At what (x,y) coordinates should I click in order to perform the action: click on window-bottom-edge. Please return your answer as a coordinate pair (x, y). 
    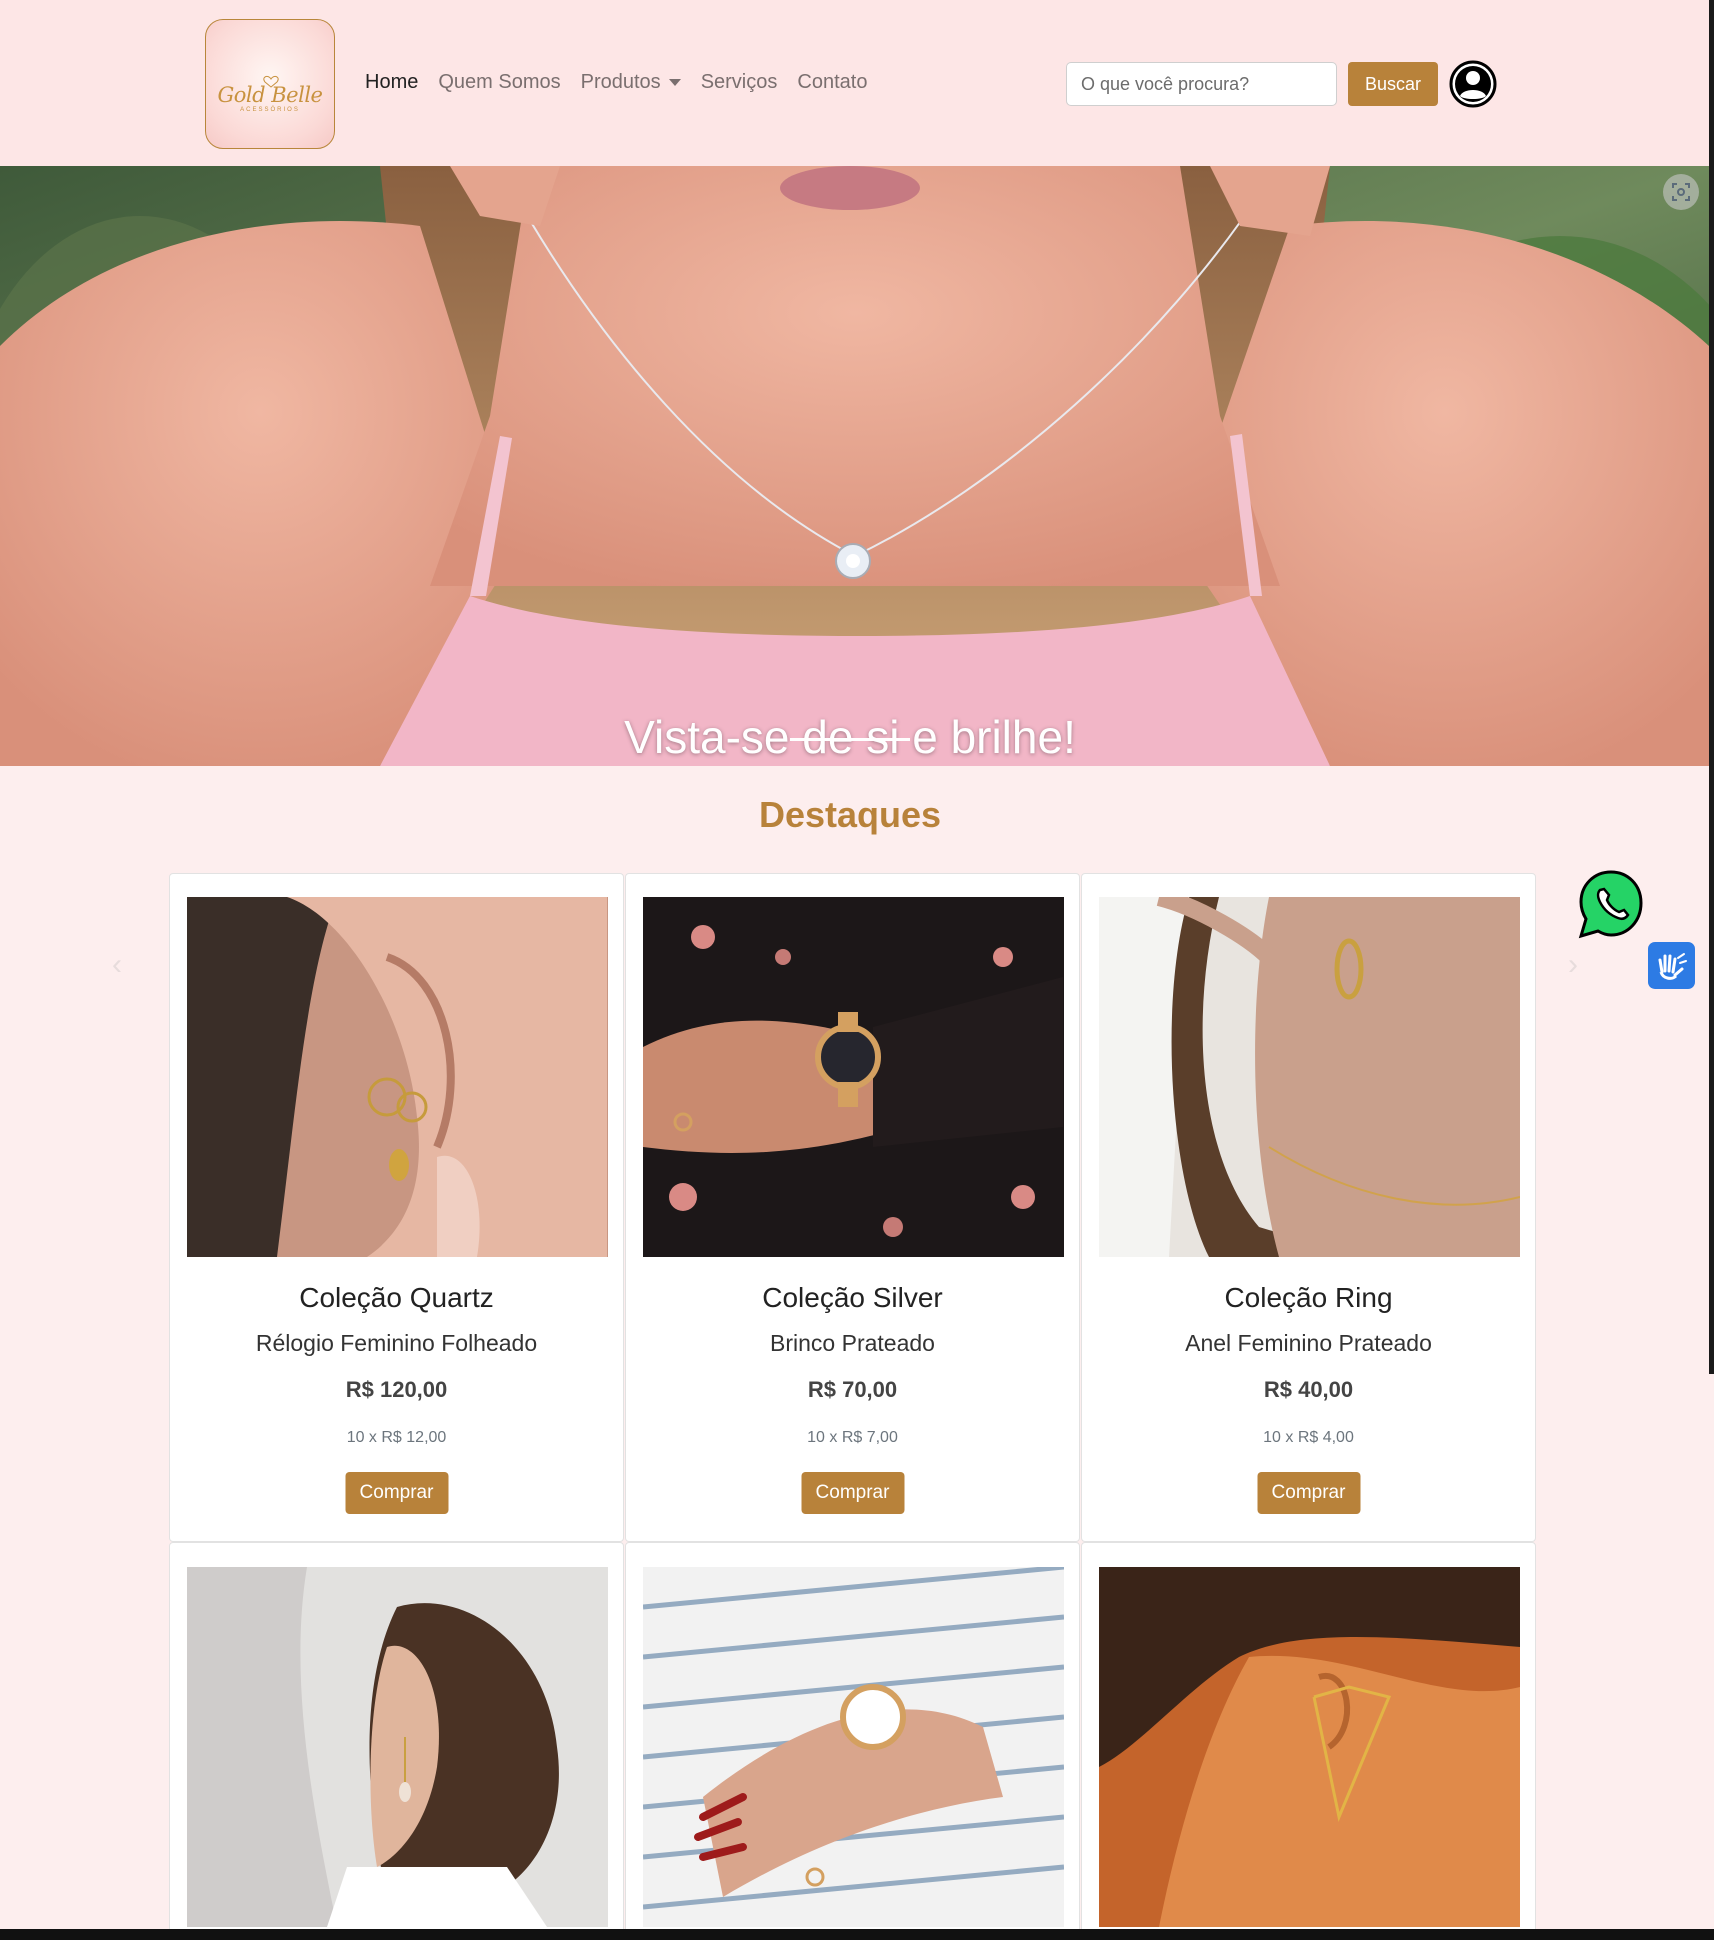
    Looking at the image, I should click on (857, 1934).